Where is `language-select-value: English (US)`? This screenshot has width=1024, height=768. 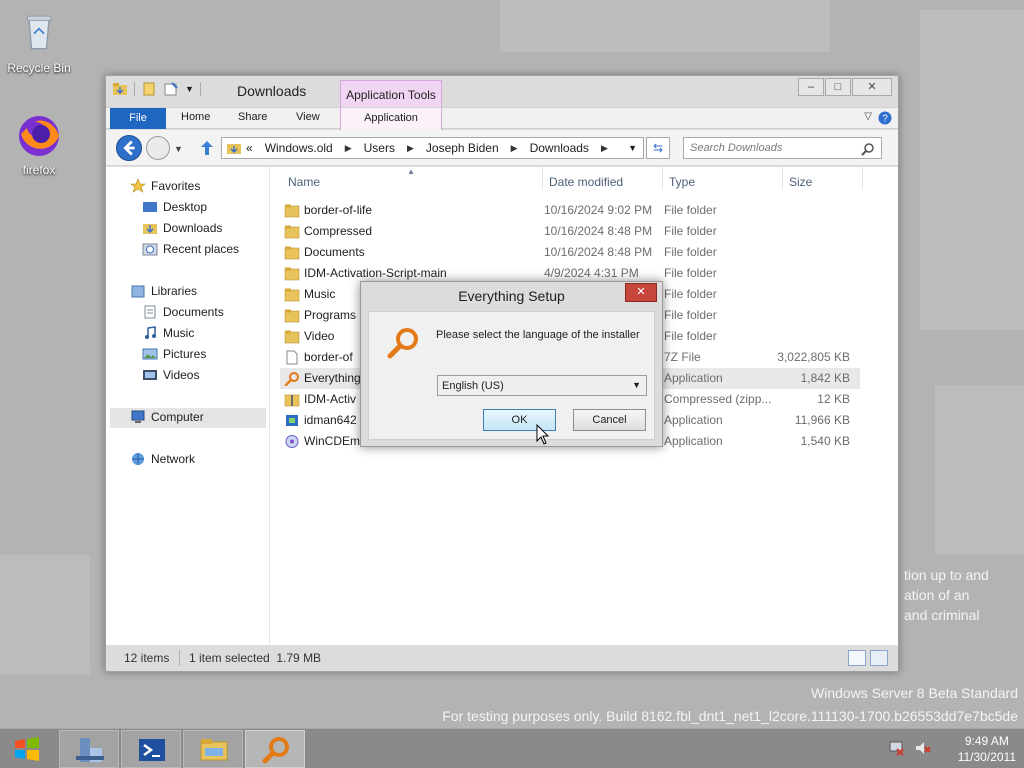
language-select-value: English (US) is located at coordinates (473, 386).